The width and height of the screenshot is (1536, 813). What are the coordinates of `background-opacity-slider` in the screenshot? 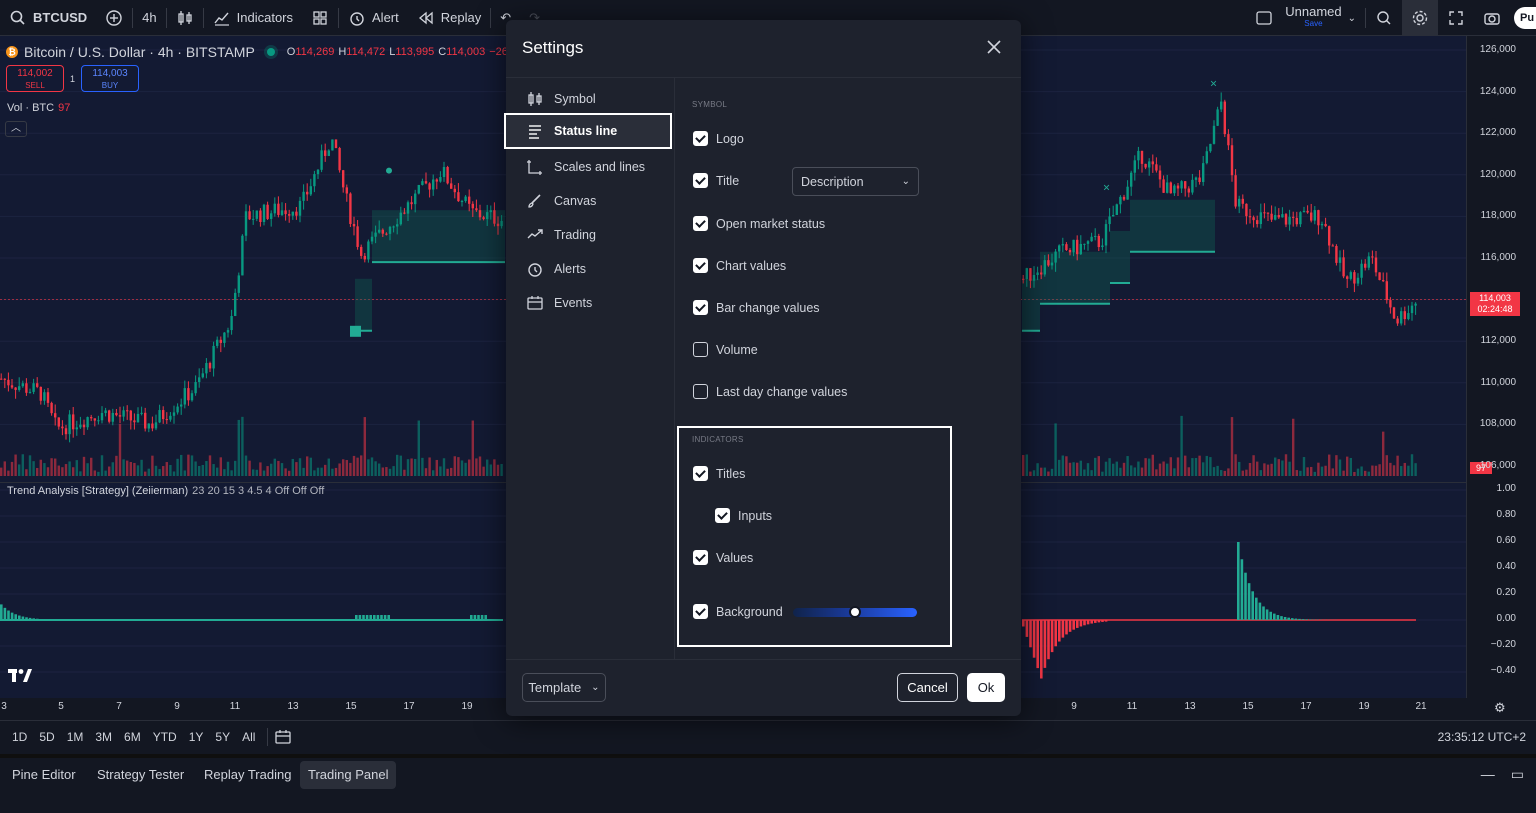 It's located at (855, 612).